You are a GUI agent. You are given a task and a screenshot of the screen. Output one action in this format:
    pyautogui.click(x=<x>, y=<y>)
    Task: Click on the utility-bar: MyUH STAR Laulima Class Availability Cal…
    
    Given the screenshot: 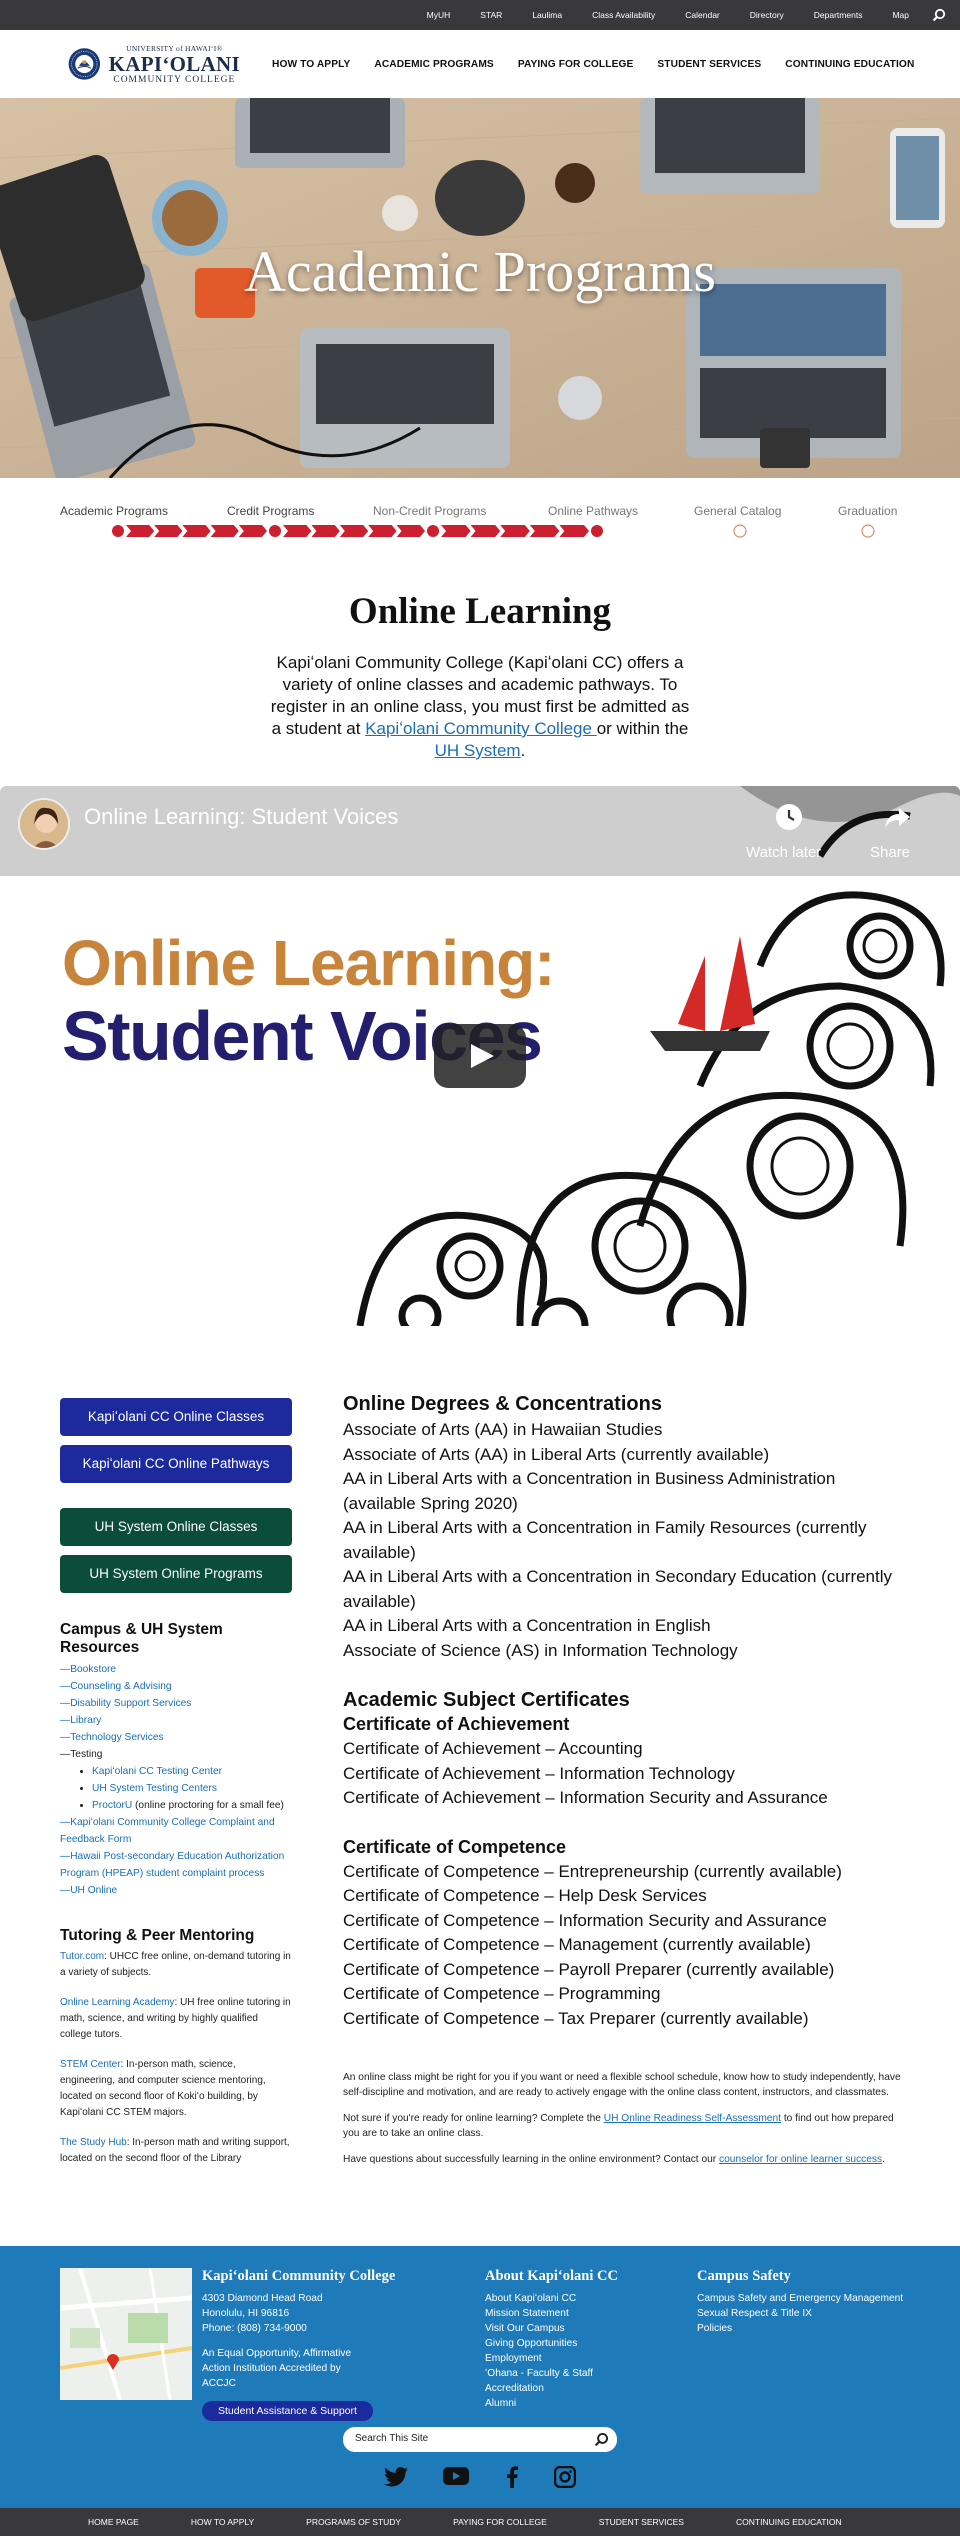 What is the action you would take?
    pyautogui.click(x=480, y=15)
    